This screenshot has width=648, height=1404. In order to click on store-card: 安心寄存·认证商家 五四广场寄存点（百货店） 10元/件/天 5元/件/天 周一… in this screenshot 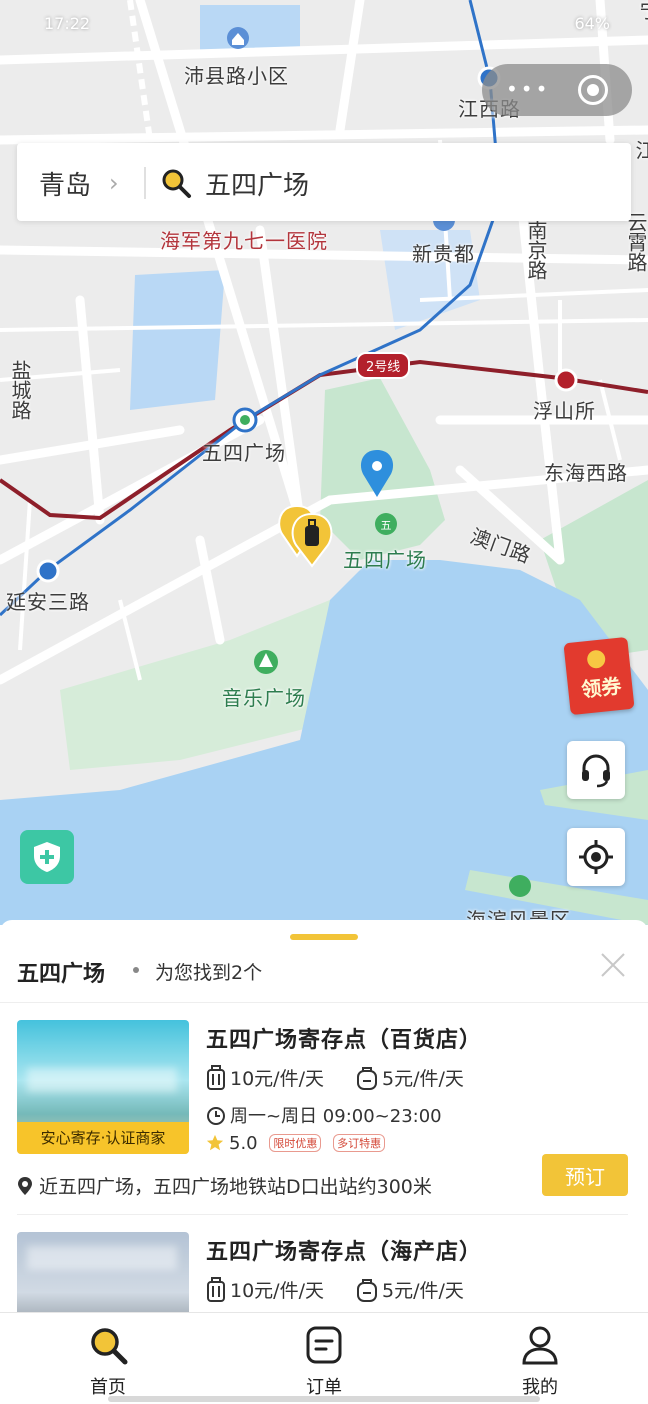, I will do `click(324, 1120)`.